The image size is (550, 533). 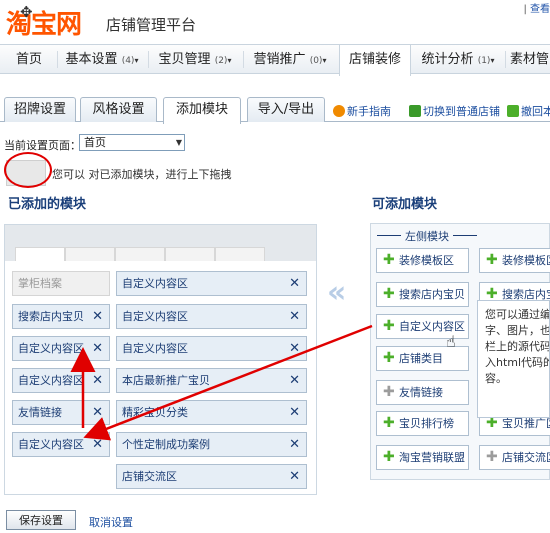 What do you see at coordinates (540, 9) in the screenshot?
I see `top-right-link: 查看` at bounding box center [540, 9].